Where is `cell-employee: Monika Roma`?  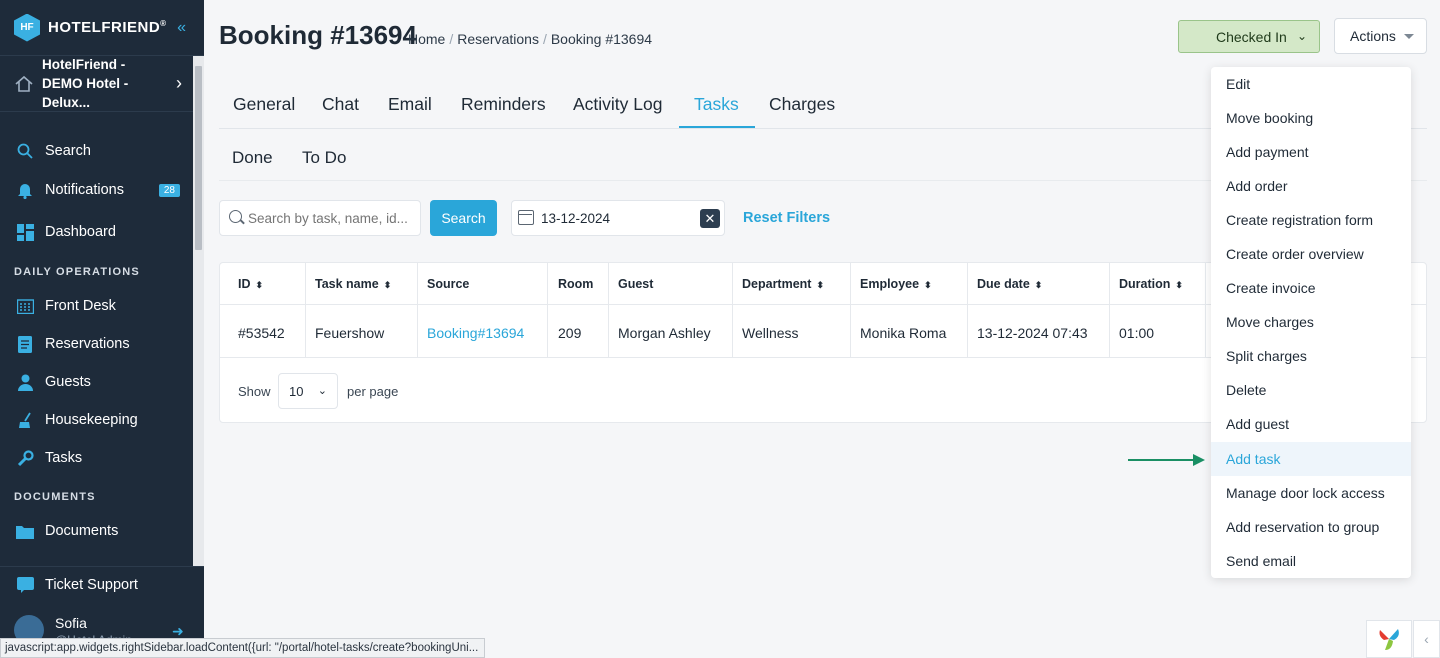
cell-employee: Monika Roma is located at coordinates (903, 333).